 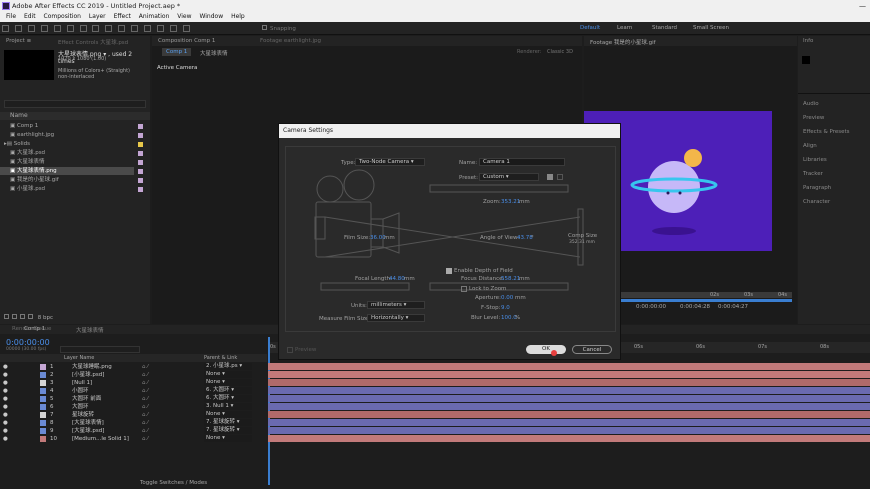 What do you see at coordinates (6, 316) in the screenshot?
I see `interpret-footage-icon` at bounding box center [6, 316].